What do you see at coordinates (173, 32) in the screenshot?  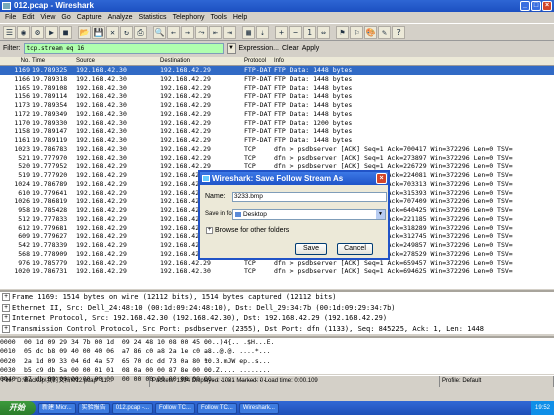 I see `back-icon: ←` at bounding box center [173, 32].